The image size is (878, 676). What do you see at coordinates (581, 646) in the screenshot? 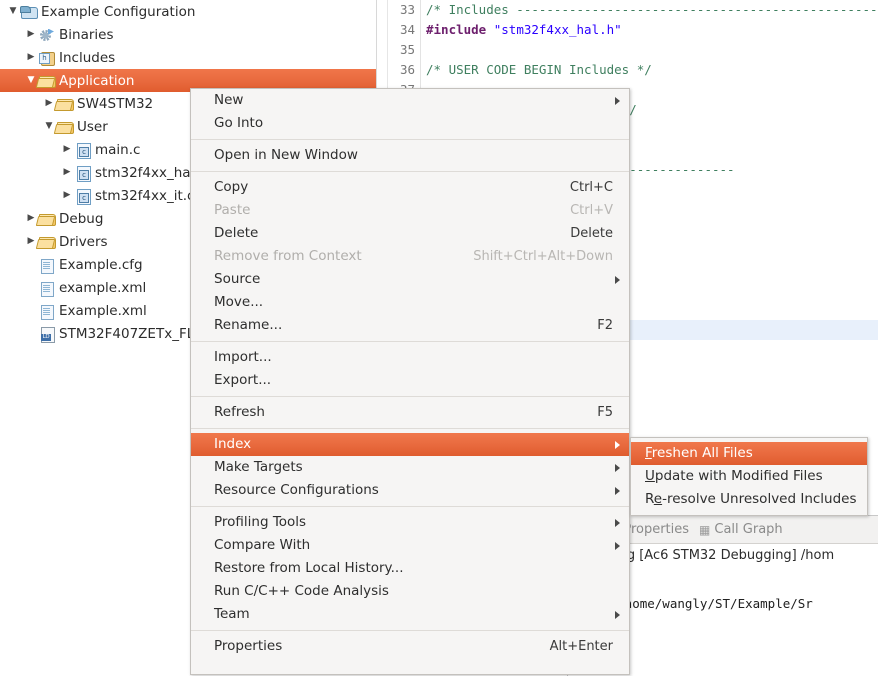
I see `menu-item-accelerator: Alt+Enter` at bounding box center [581, 646].